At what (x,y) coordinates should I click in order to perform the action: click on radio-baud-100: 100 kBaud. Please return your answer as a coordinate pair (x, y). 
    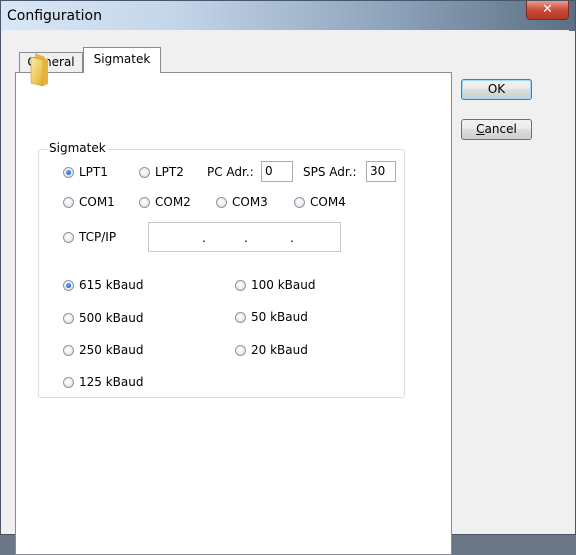
    Looking at the image, I should click on (275, 285).